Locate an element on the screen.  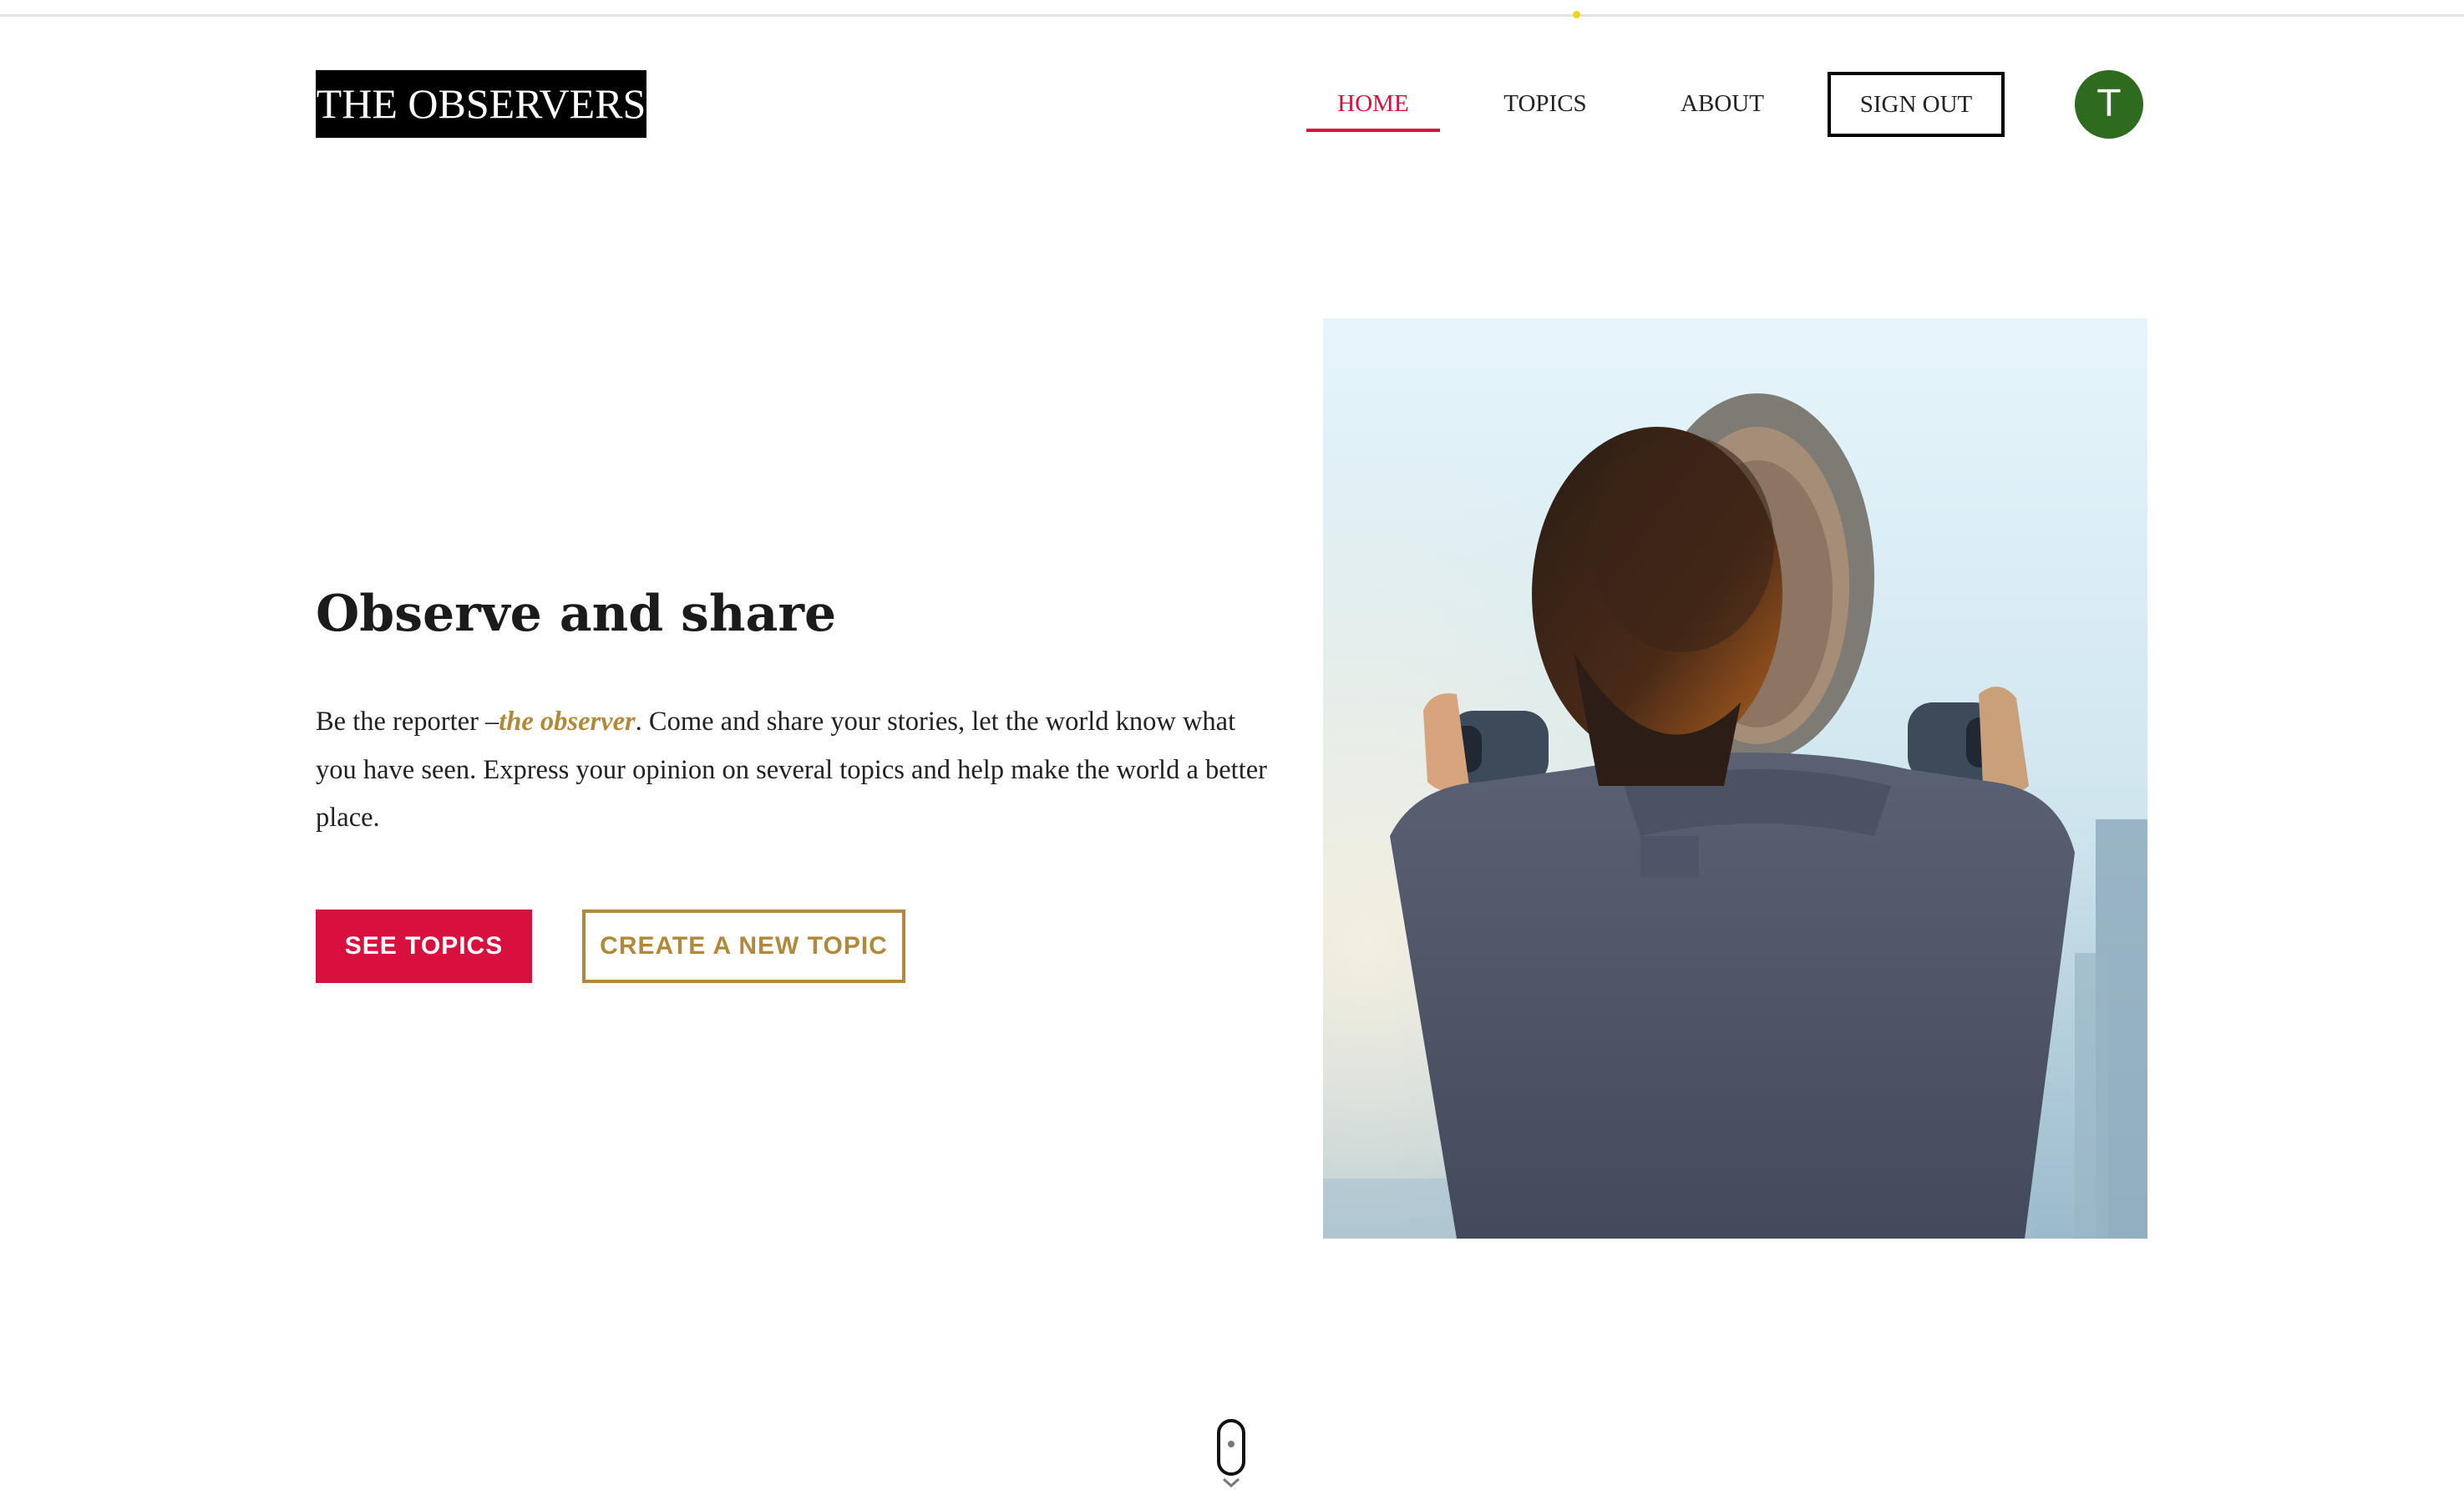
hero-text-start: Be the reporter – is located at coordinates (408, 722).